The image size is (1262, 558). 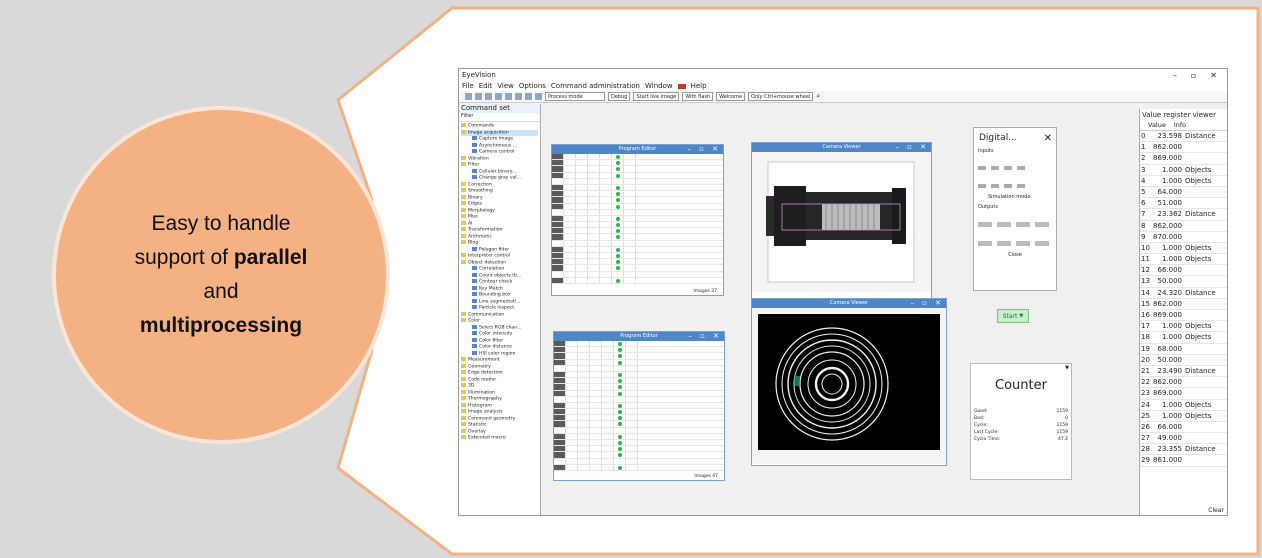 What do you see at coordinates (1183, 226) in the screenshot?
I see `value-register-row: 8 862.000` at bounding box center [1183, 226].